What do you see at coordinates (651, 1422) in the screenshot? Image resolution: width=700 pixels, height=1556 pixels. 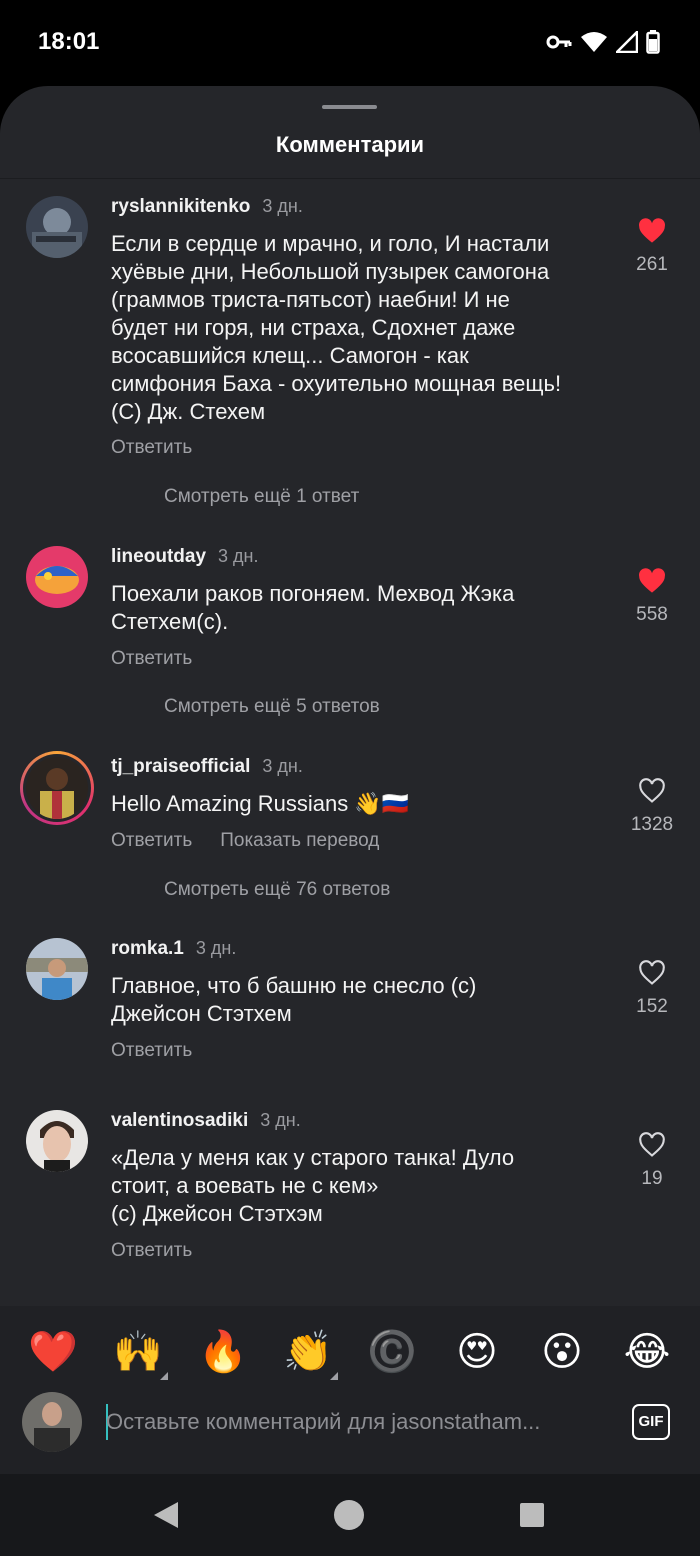 I see `gif-button: GIF` at bounding box center [651, 1422].